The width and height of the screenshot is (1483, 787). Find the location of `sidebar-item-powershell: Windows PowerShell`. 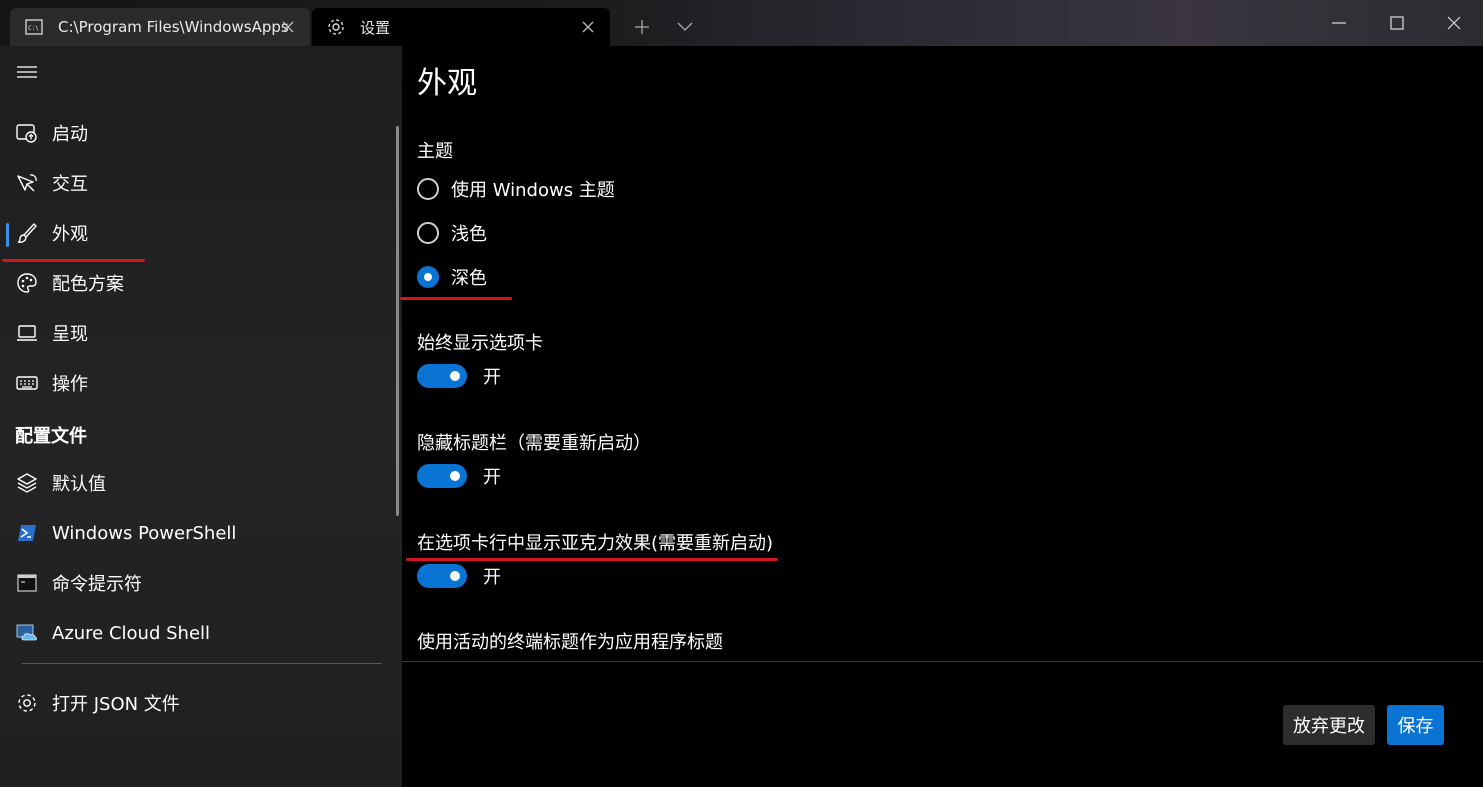

sidebar-item-powershell: Windows PowerShell is located at coordinates (197, 533).